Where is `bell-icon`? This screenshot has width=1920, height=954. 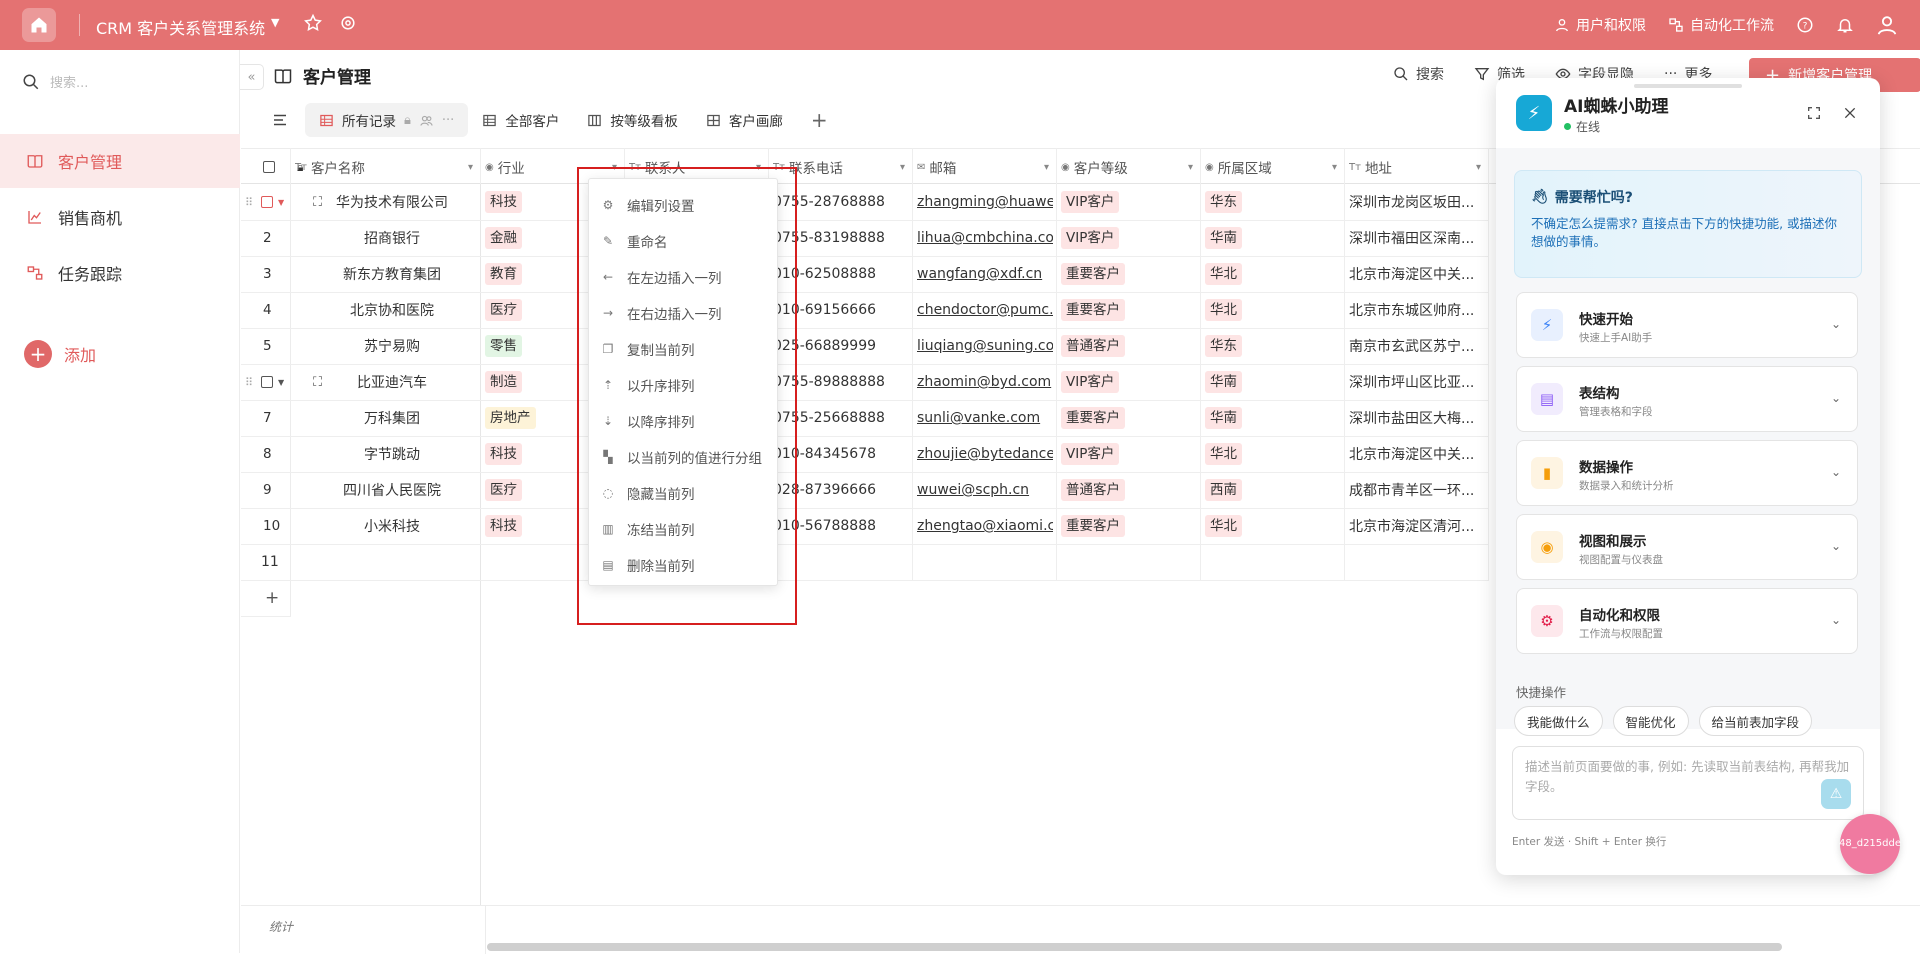
bell-icon is located at coordinates (1845, 25).